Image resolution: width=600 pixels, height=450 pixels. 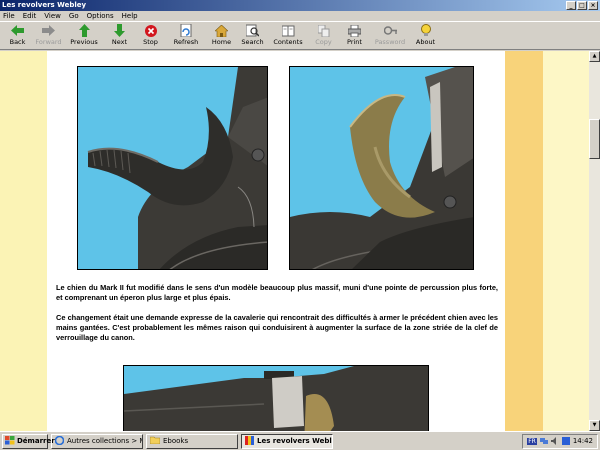 What do you see at coordinates (9, 16) in the screenshot?
I see `menu-file: File` at bounding box center [9, 16].